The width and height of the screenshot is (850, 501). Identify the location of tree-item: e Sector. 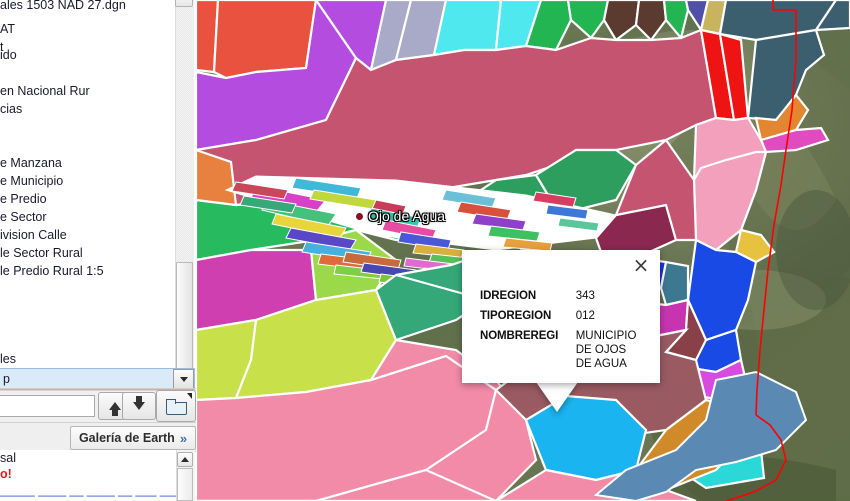
(23, 217).